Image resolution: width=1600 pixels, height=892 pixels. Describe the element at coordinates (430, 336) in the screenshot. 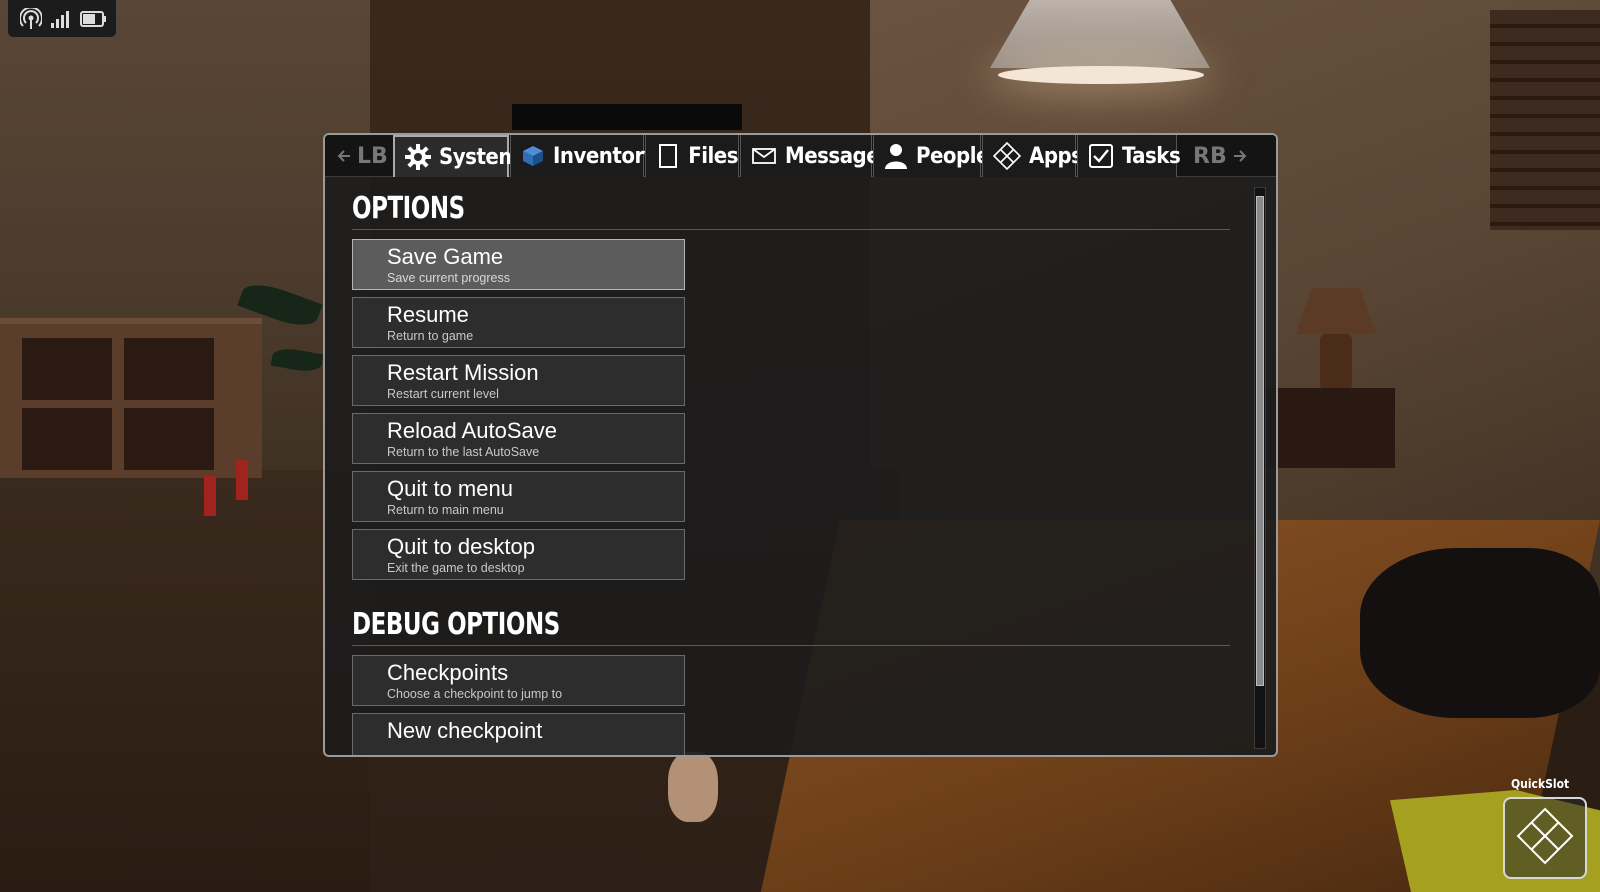

I see `option-description: Return to game` at that location.